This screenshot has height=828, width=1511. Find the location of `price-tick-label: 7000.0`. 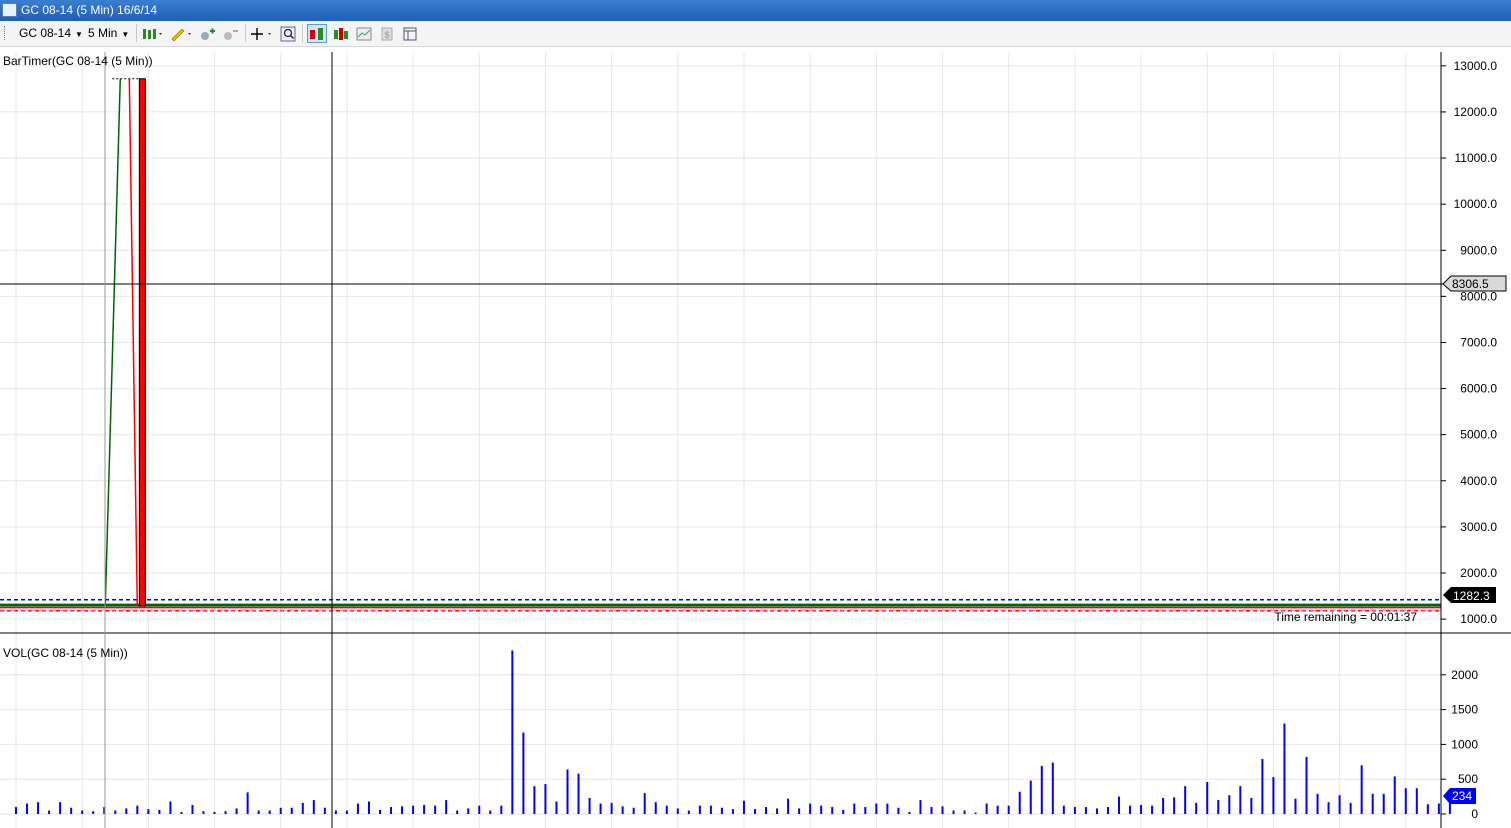

price-tick-label: 7000.0 is located at coordinates (1478, 342).